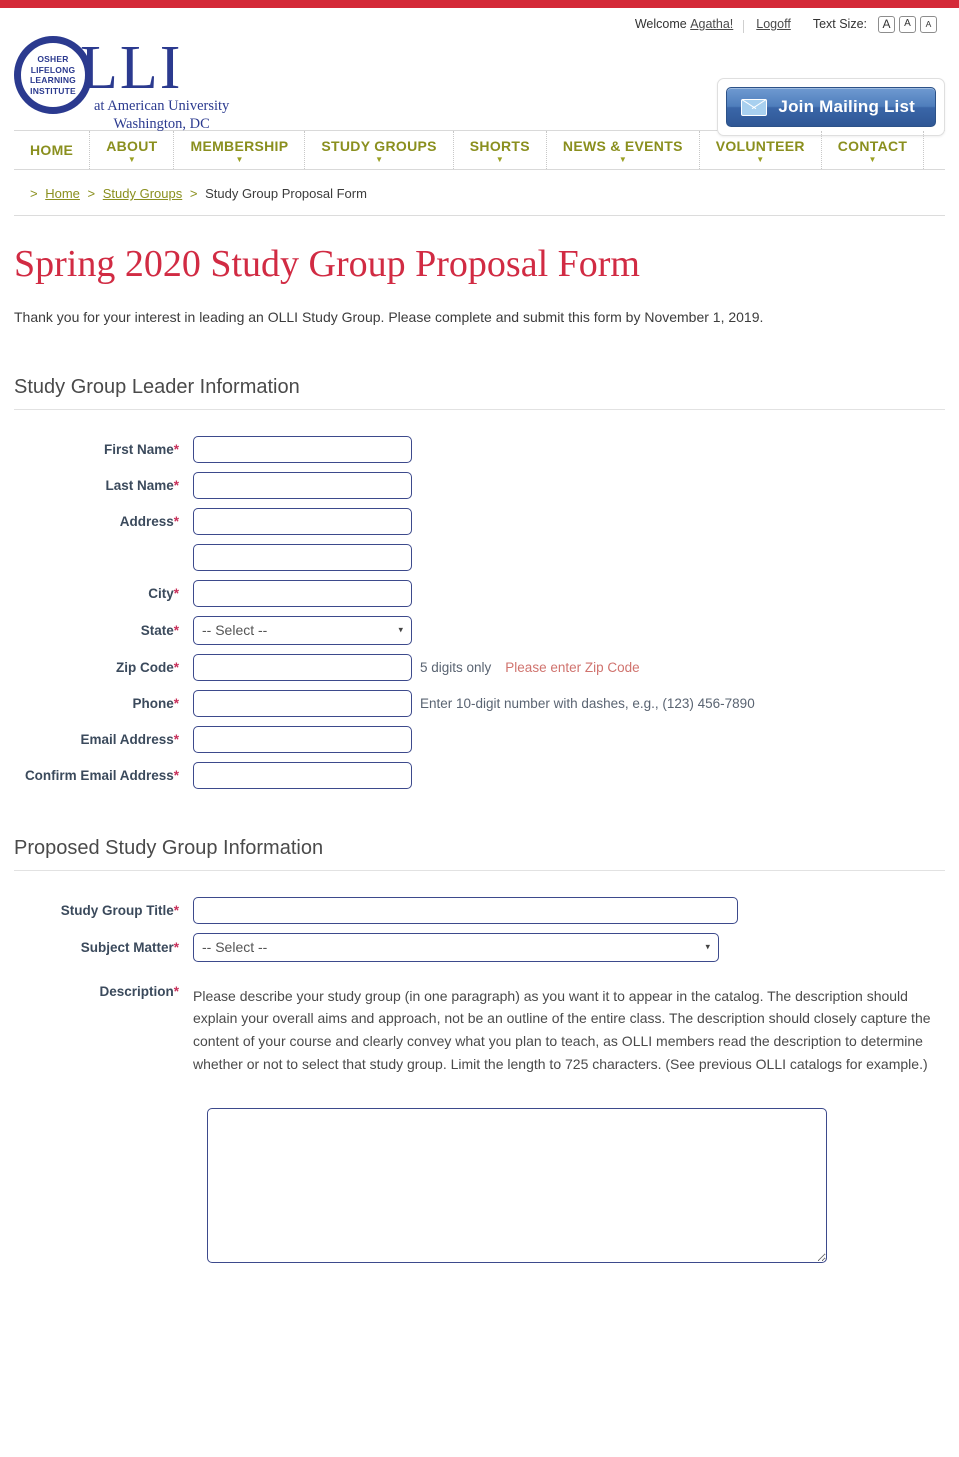 The height and width of the screenshot is (1457, 959). What do you see at coordinates (239, 145) in the screenshot?
I see `nav-label: MEMBERSHIP` at bounding box center [239, 145].